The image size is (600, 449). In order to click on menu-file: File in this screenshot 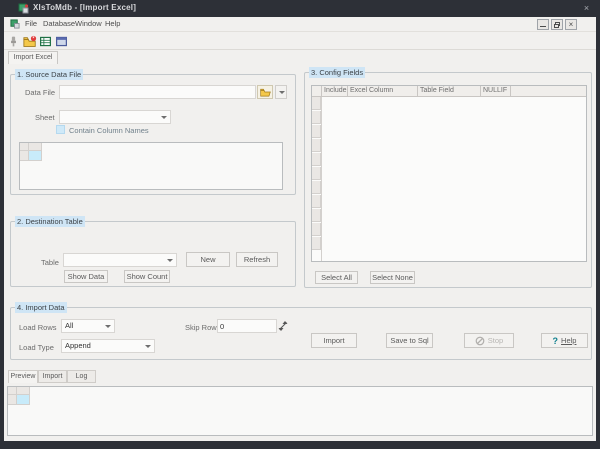, I will do `click(31, 23)`.